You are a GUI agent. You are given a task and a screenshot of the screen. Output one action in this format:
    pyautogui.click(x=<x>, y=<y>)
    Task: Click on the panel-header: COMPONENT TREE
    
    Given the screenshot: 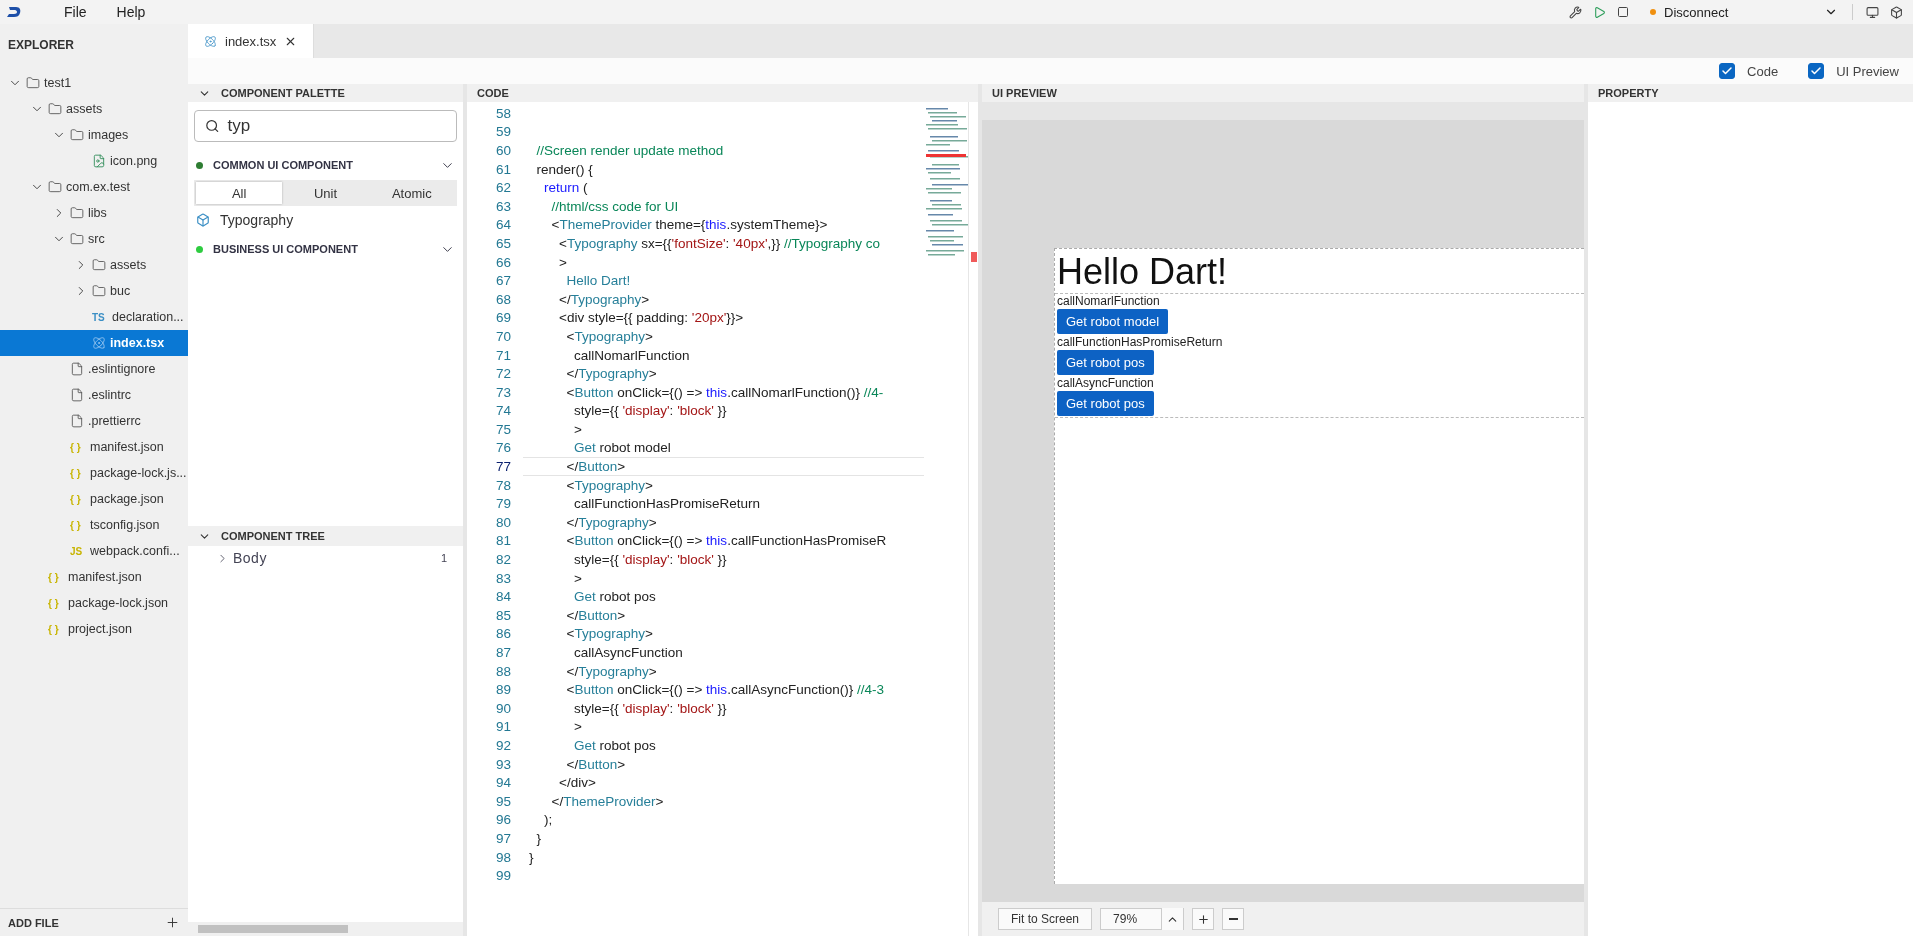 What is the action you would take?
    pyautogui.click(x=325, y=536)
    